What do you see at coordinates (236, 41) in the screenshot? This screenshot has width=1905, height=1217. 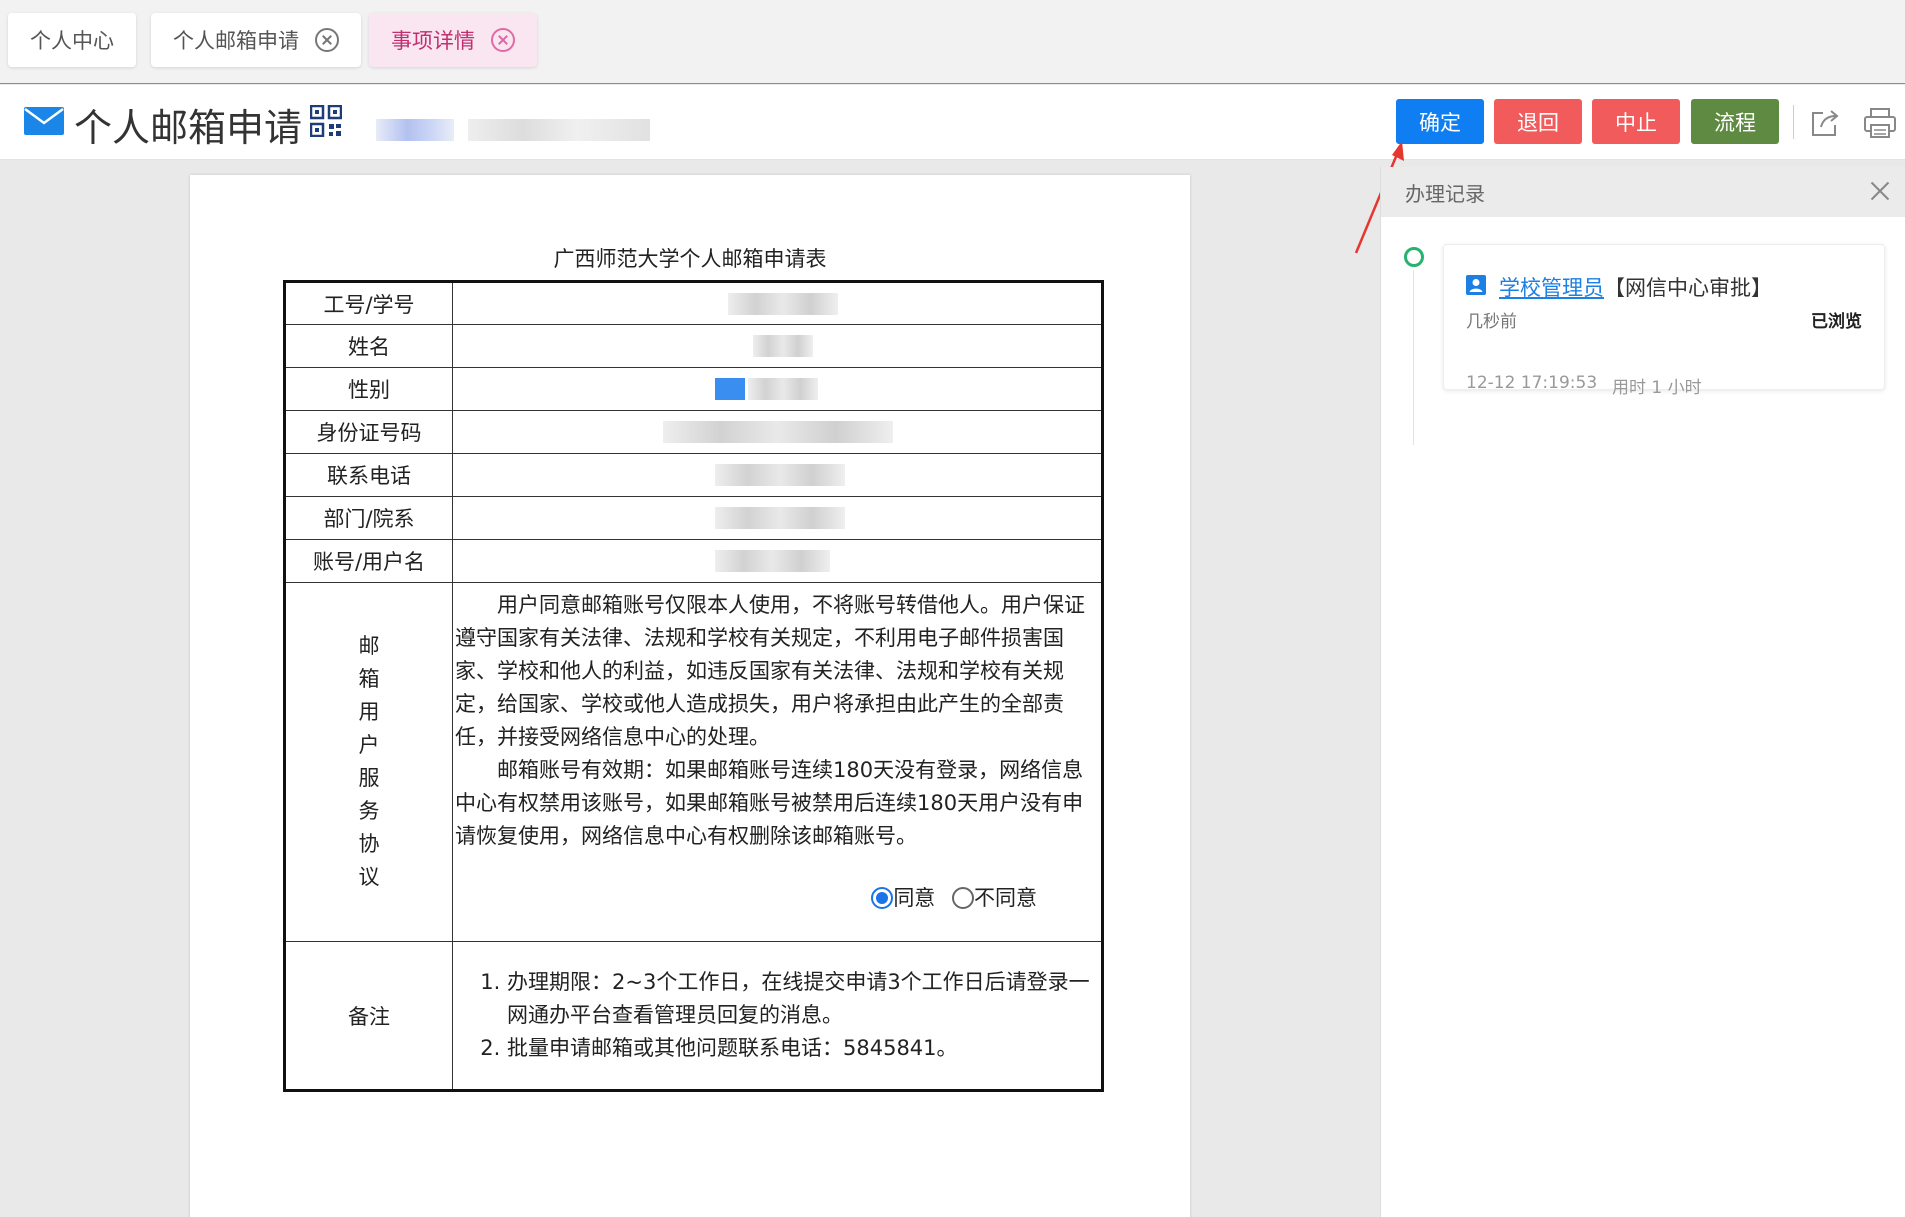 I see `tab-label: 个人邮箱申请` at bounding box center [236, 41].